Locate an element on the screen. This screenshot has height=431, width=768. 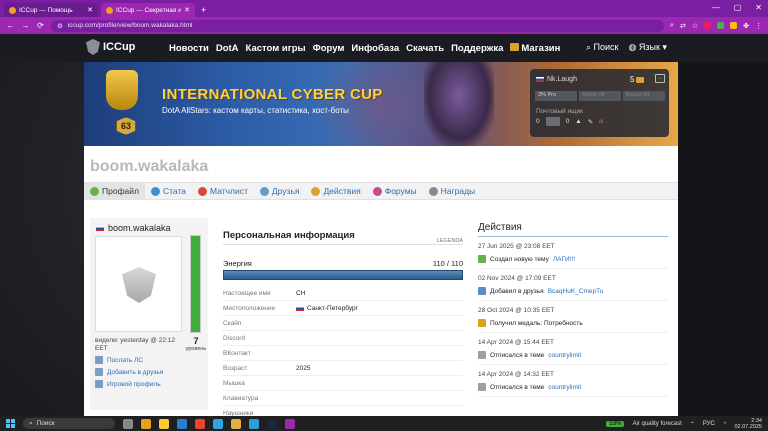
reload-icon: ⟳ is located at coordinates (40, 25).